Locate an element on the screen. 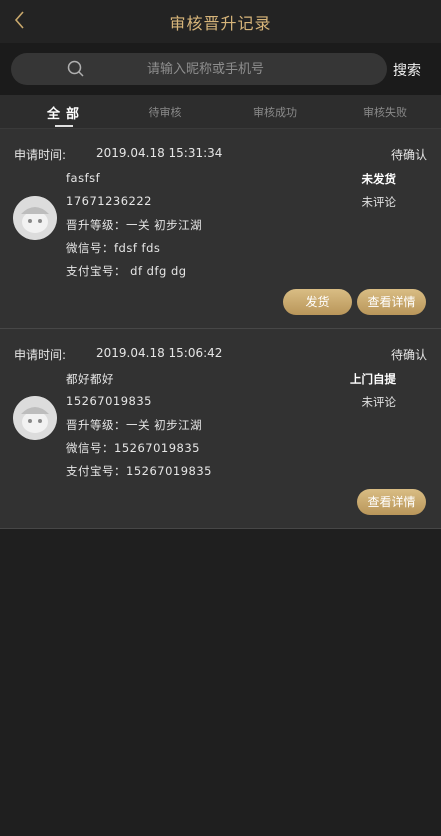 Image resolution: width=441 pixels, height=836 pixels. top-bar: 审核晋升记录 is located at coordinates (220, 21).